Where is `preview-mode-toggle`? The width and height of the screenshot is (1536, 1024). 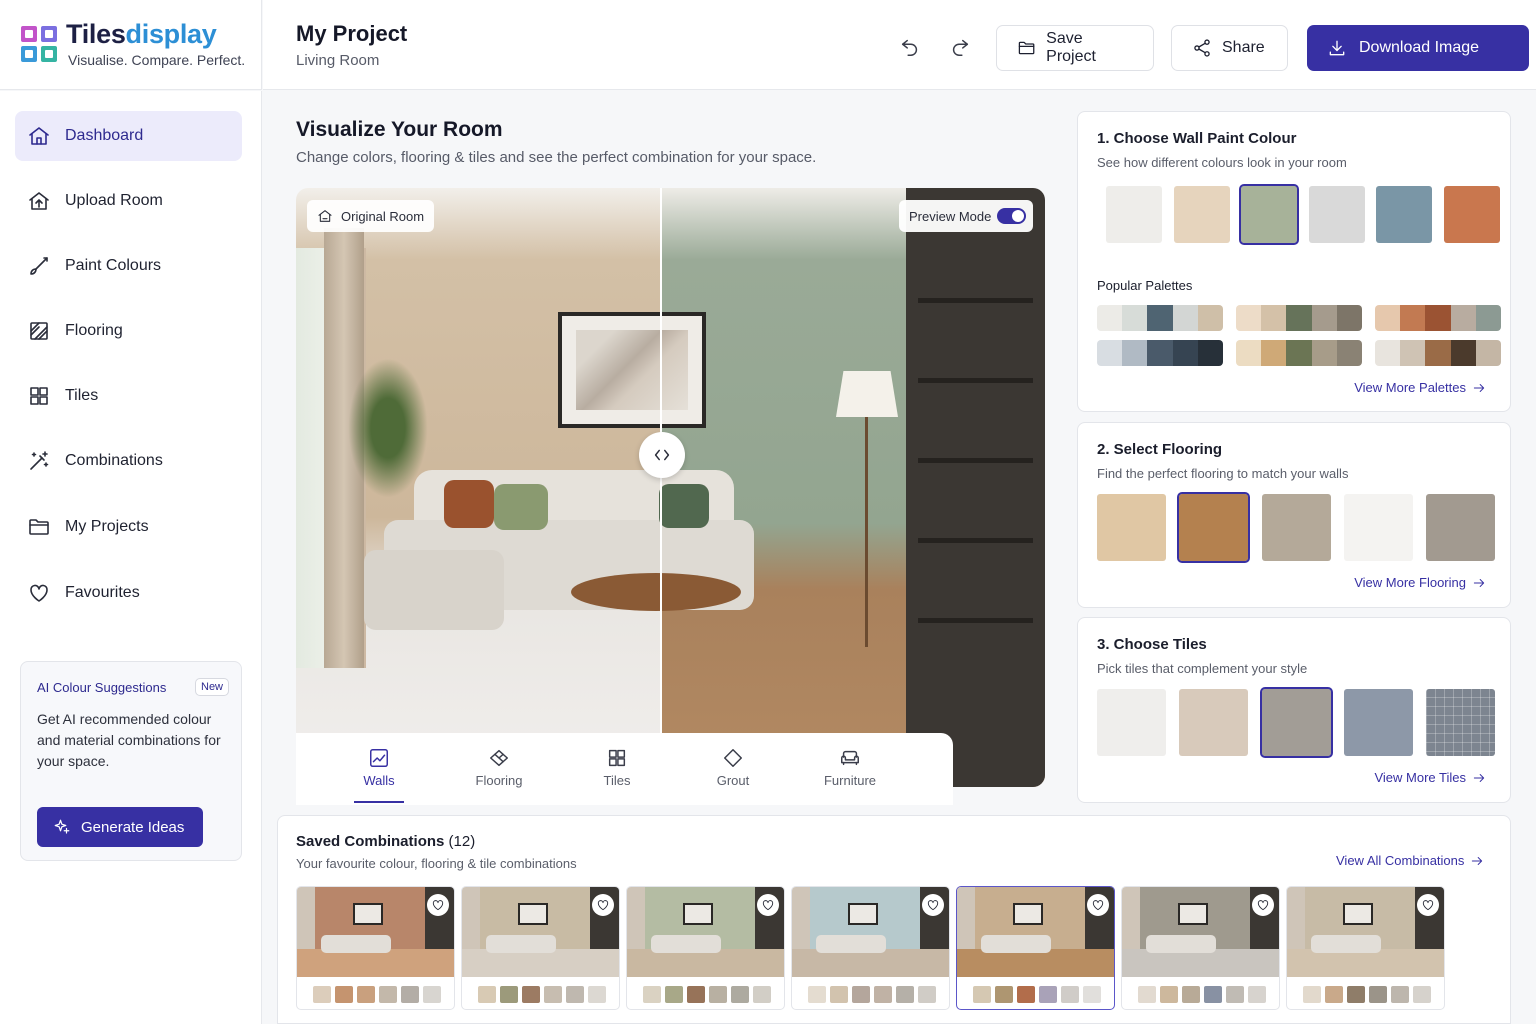
preview-mode-toggle is located at coordinates (1011, 216).